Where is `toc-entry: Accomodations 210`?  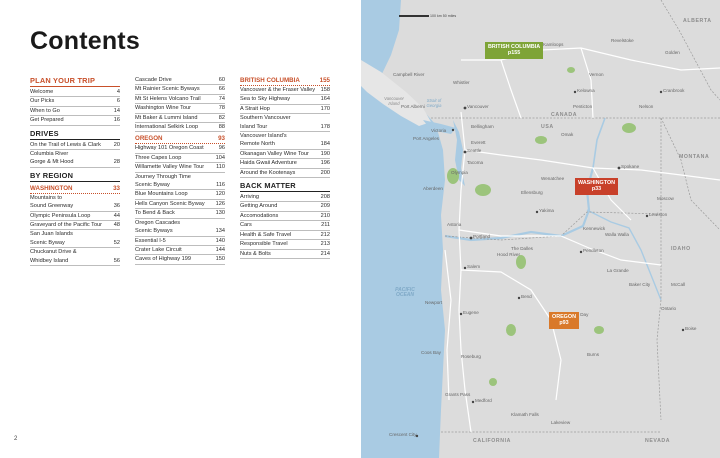 toc-entry: Accomodations 210 is located at coordinates (285, 217).